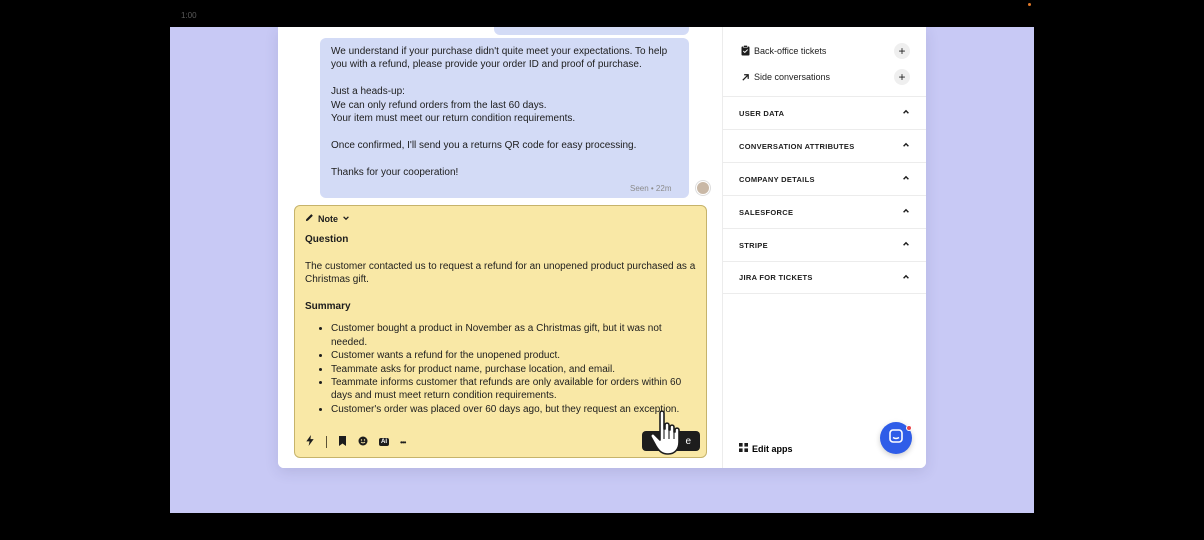 This screenshot has height=540, width=1204. I want to click on section-stripe: STRIPE, so click(824, 244).